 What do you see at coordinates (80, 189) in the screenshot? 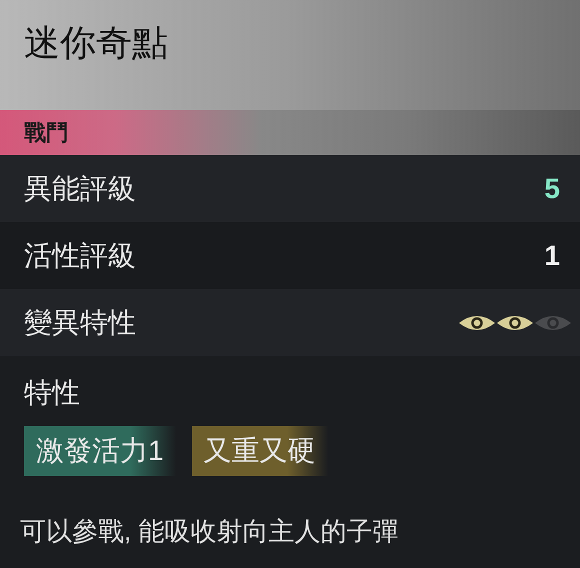
I see `stat-label: 異能評級` at bounding box center [80, 189].